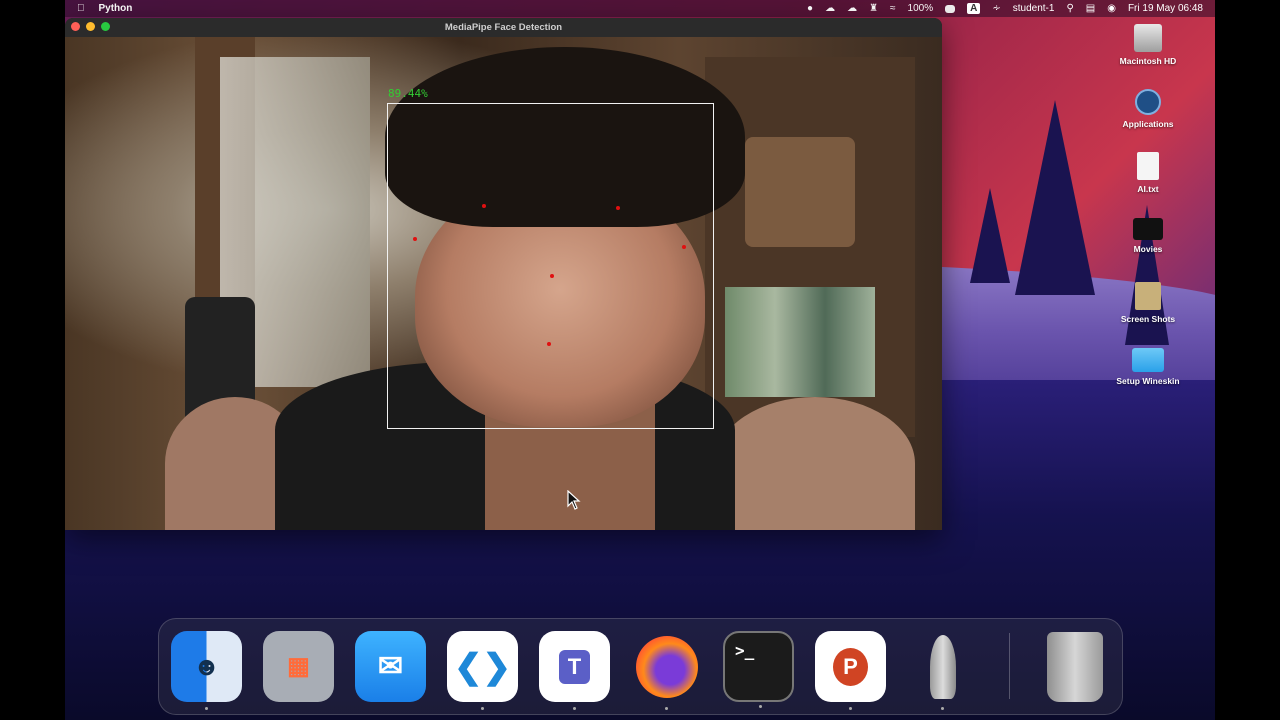  I want to click on python-rocket-icon, so click(942, 666).